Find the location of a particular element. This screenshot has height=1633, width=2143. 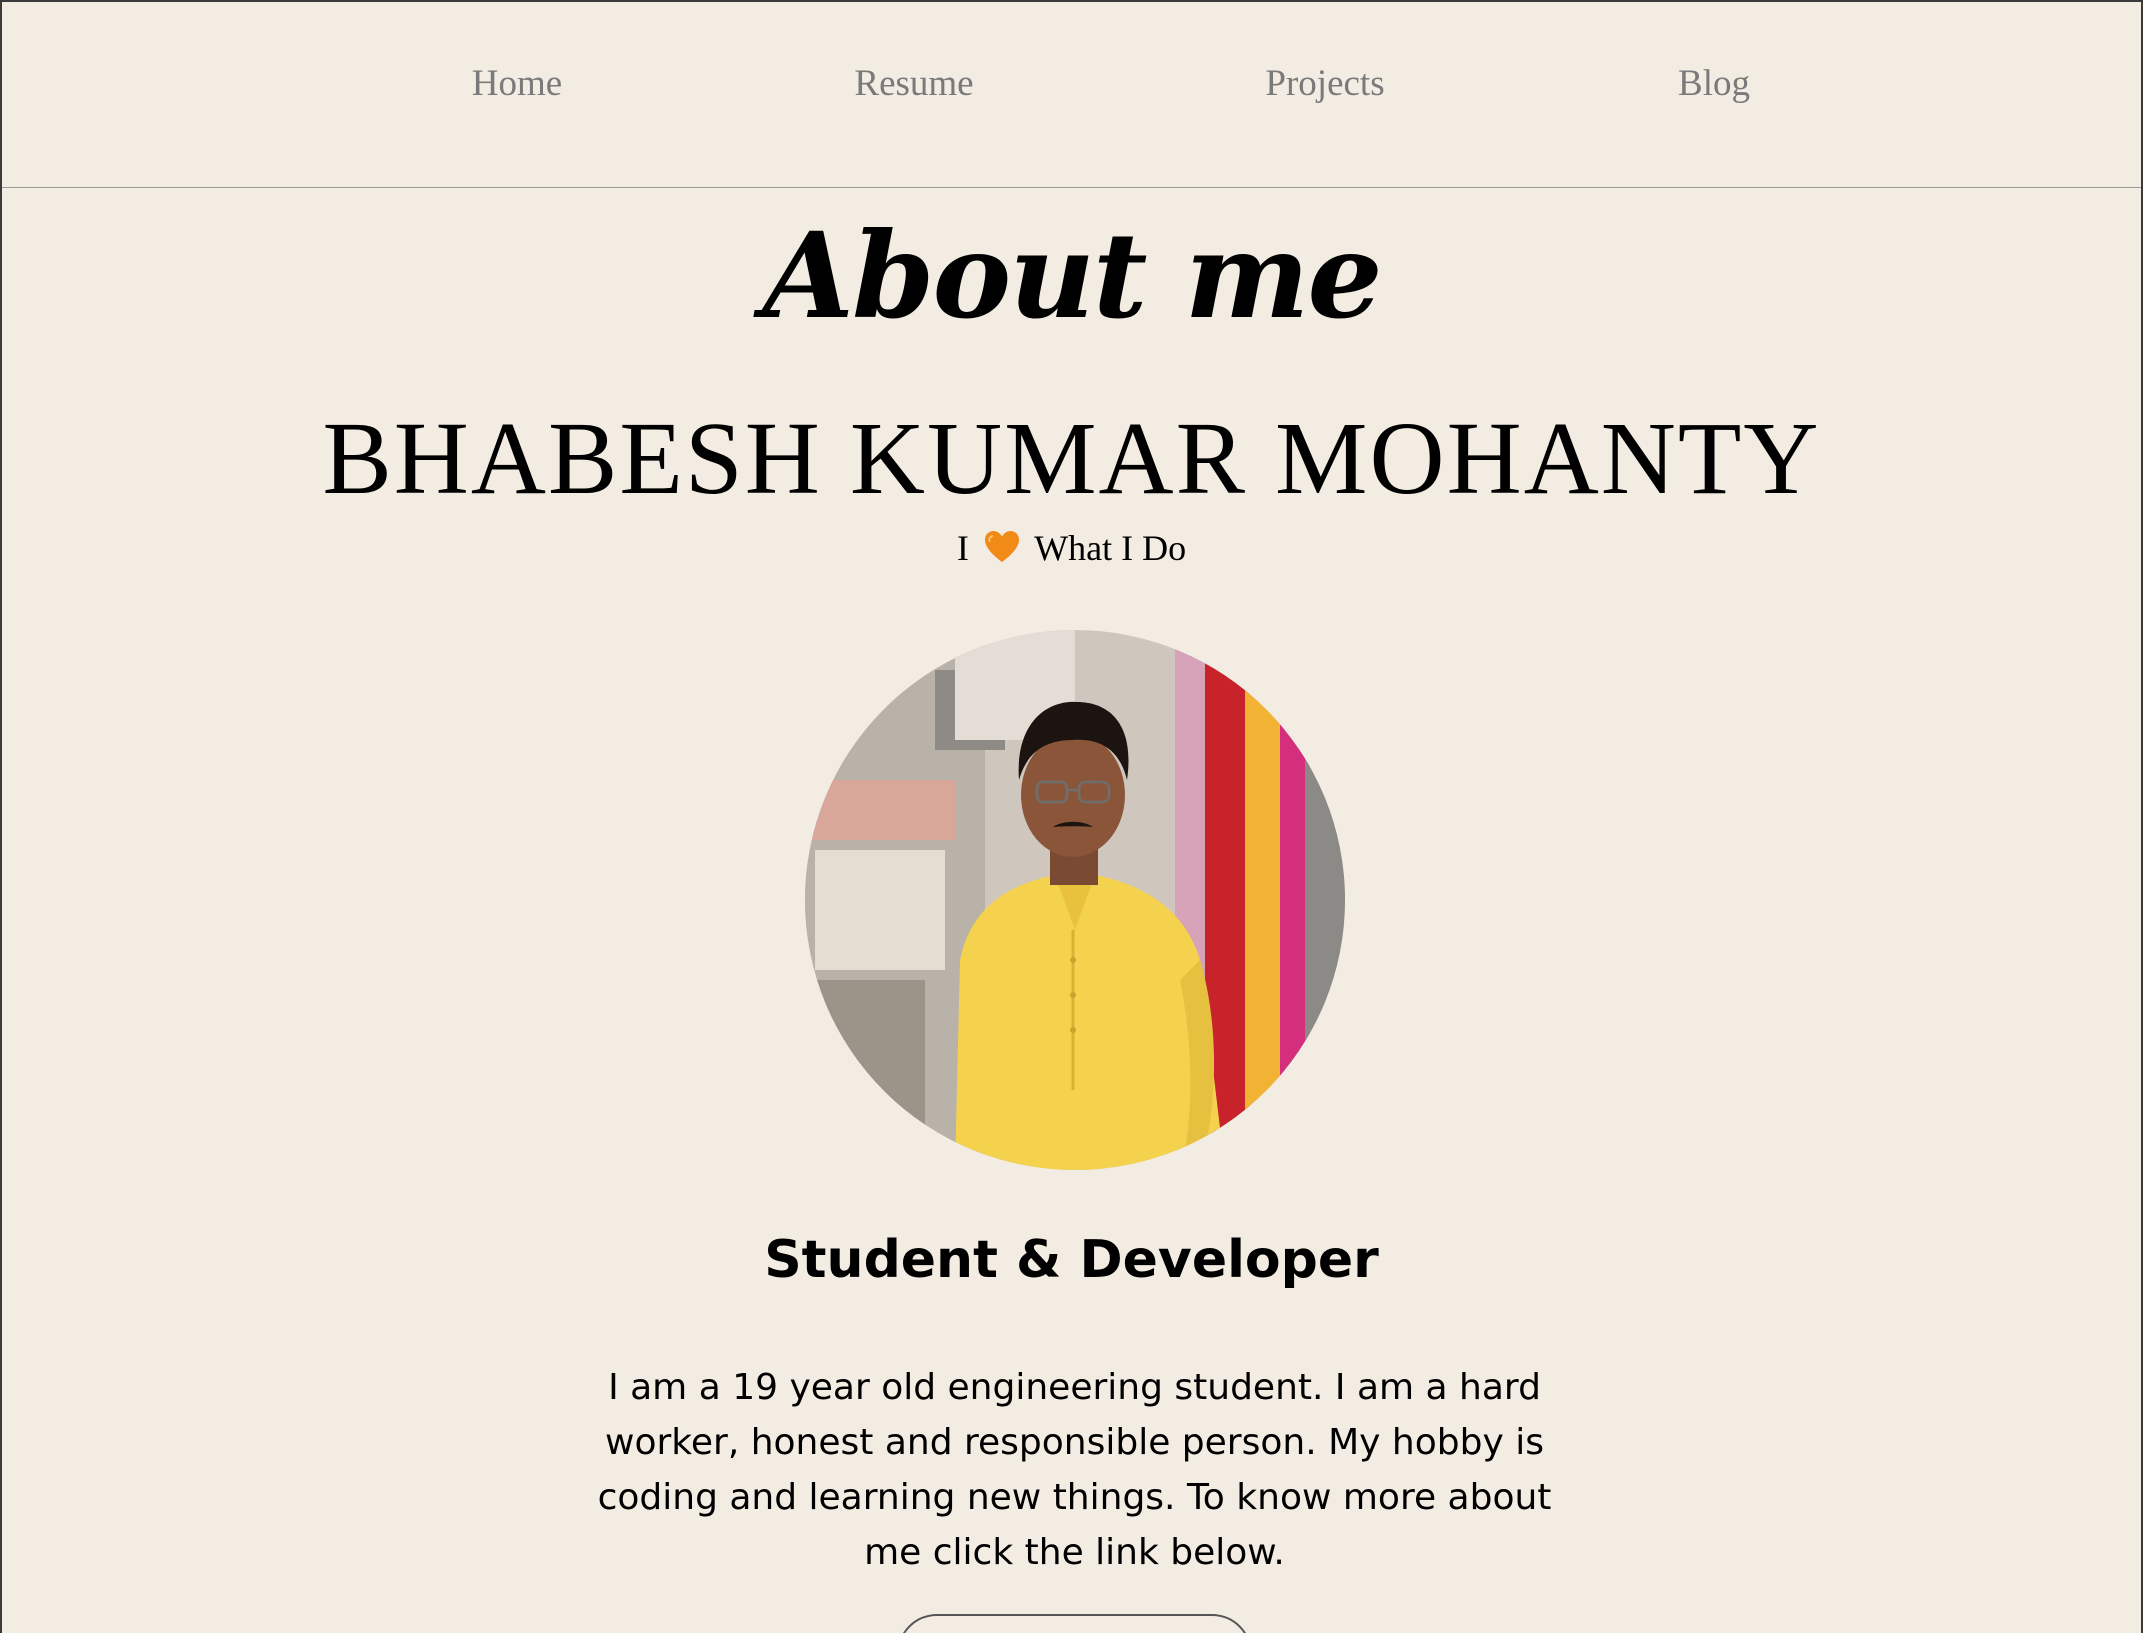

role-heading: Student & Developer is located at coordinates (1071, 1260).